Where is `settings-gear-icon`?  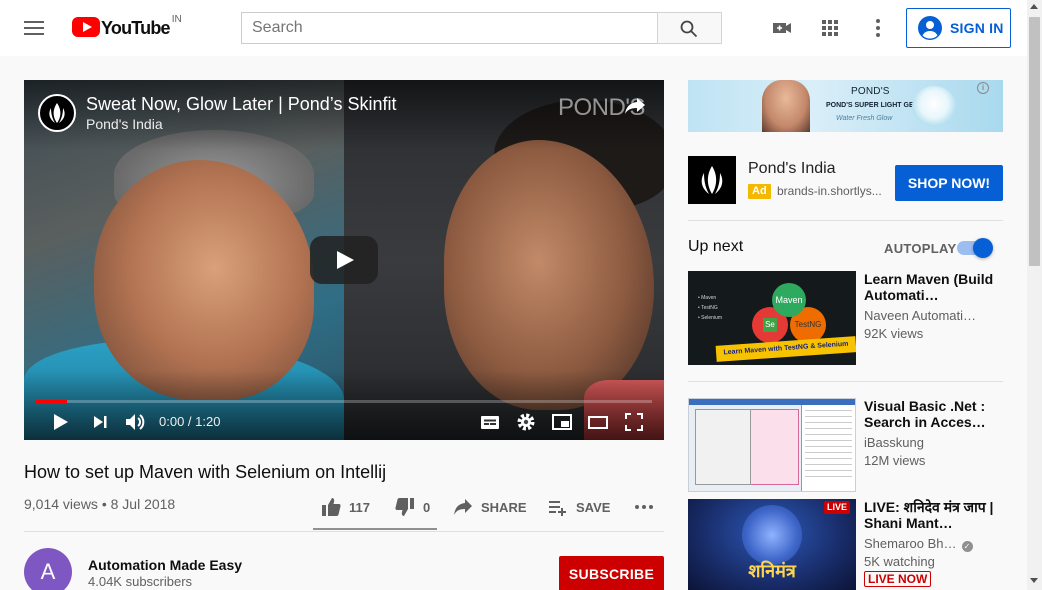 settings-gear-icon is located at coordinates (526, 422).